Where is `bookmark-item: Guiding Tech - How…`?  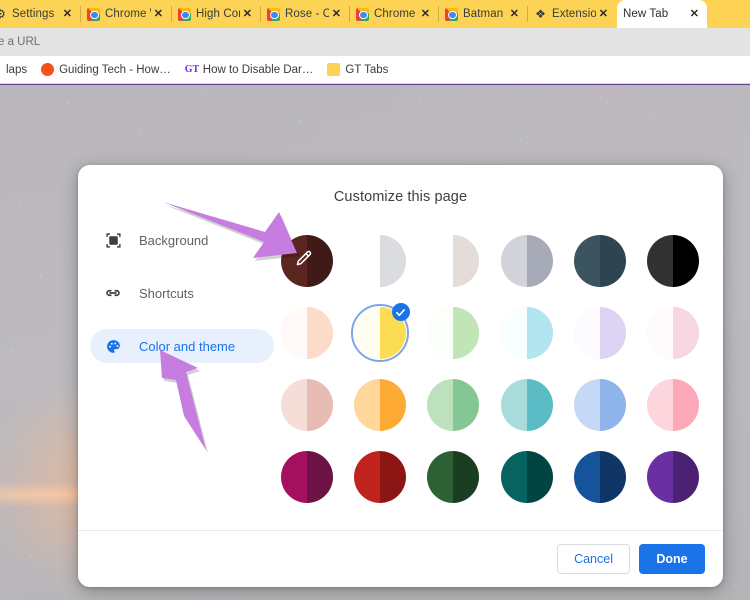 bookmark-item: Guiding Tech - How… is located at coordinates (106, 69).